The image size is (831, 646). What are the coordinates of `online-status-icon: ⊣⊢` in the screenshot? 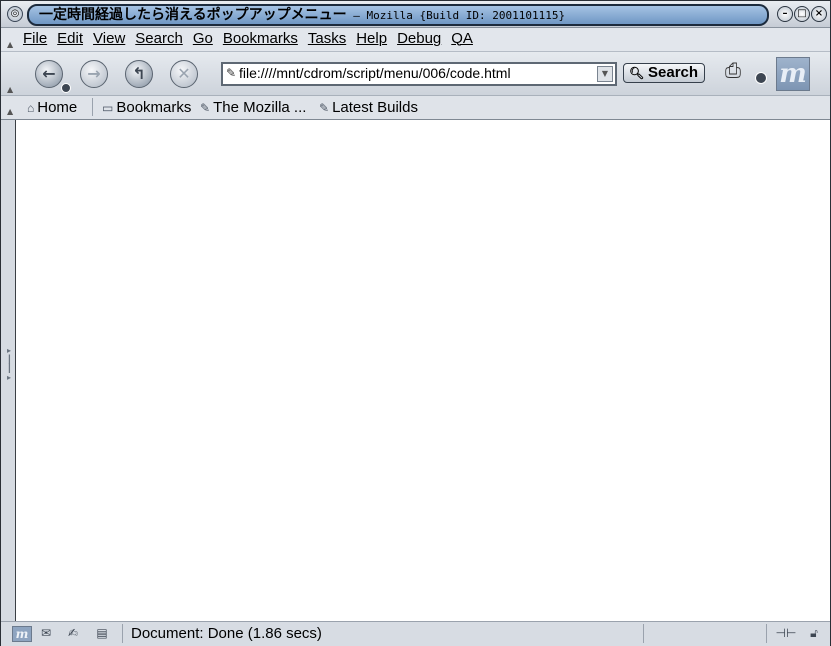 It's located at (786, 633).